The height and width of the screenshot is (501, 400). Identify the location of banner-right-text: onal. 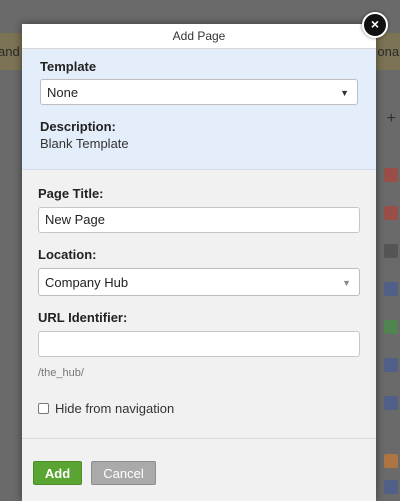
(388, 51).